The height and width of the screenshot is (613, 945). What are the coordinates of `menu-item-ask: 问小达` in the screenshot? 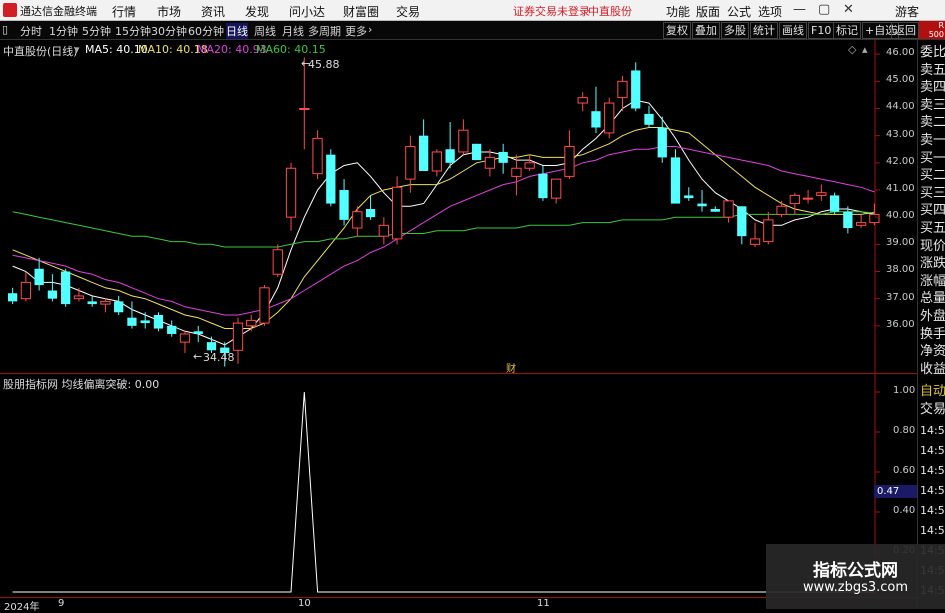 It's located at (307, 11).